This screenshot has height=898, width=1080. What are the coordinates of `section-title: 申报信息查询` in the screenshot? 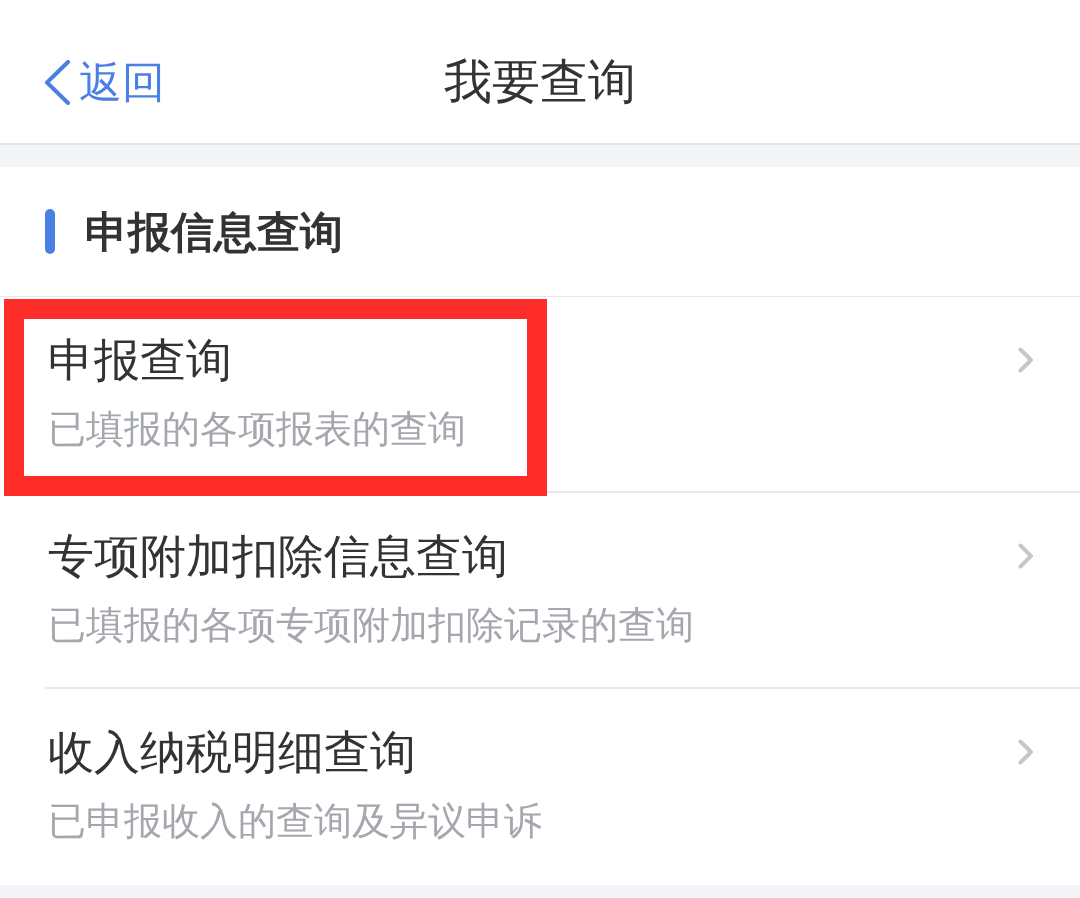 It's located at (214, 231).